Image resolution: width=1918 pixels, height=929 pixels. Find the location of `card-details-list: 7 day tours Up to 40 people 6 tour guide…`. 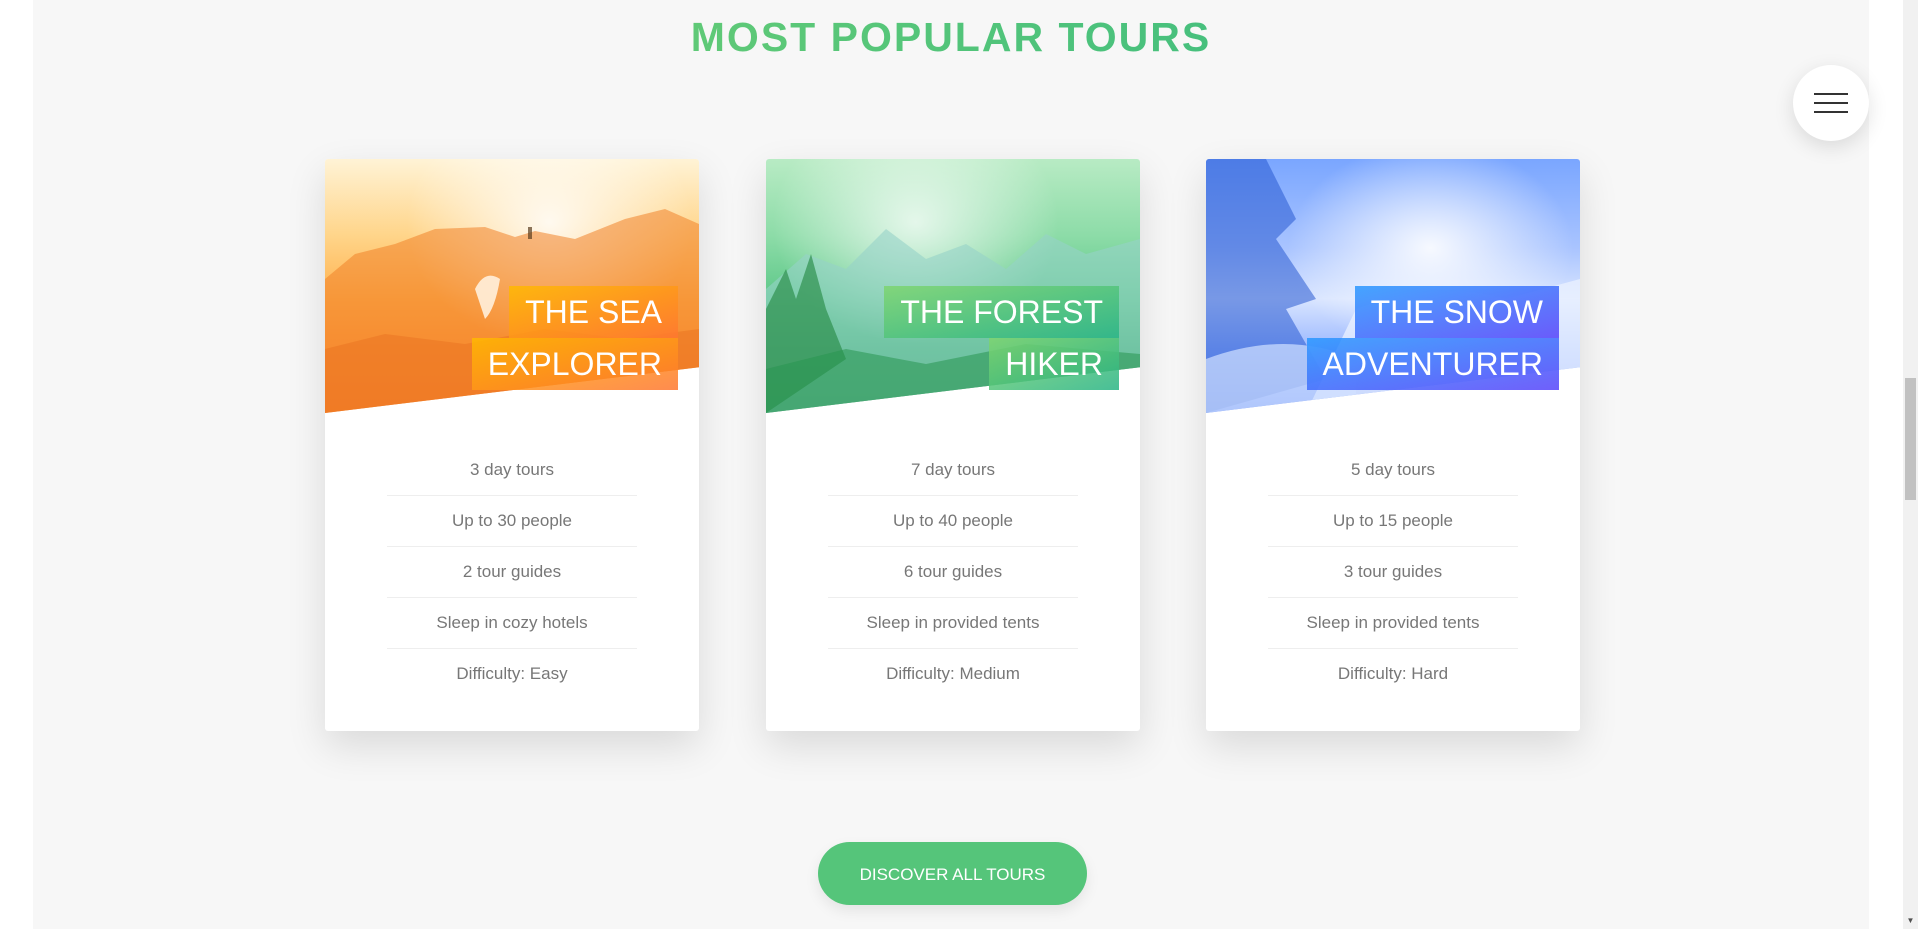

card-details-list: 7 day tours Up to 40 people 6 tour guide… is located at coordinates (953, 572).